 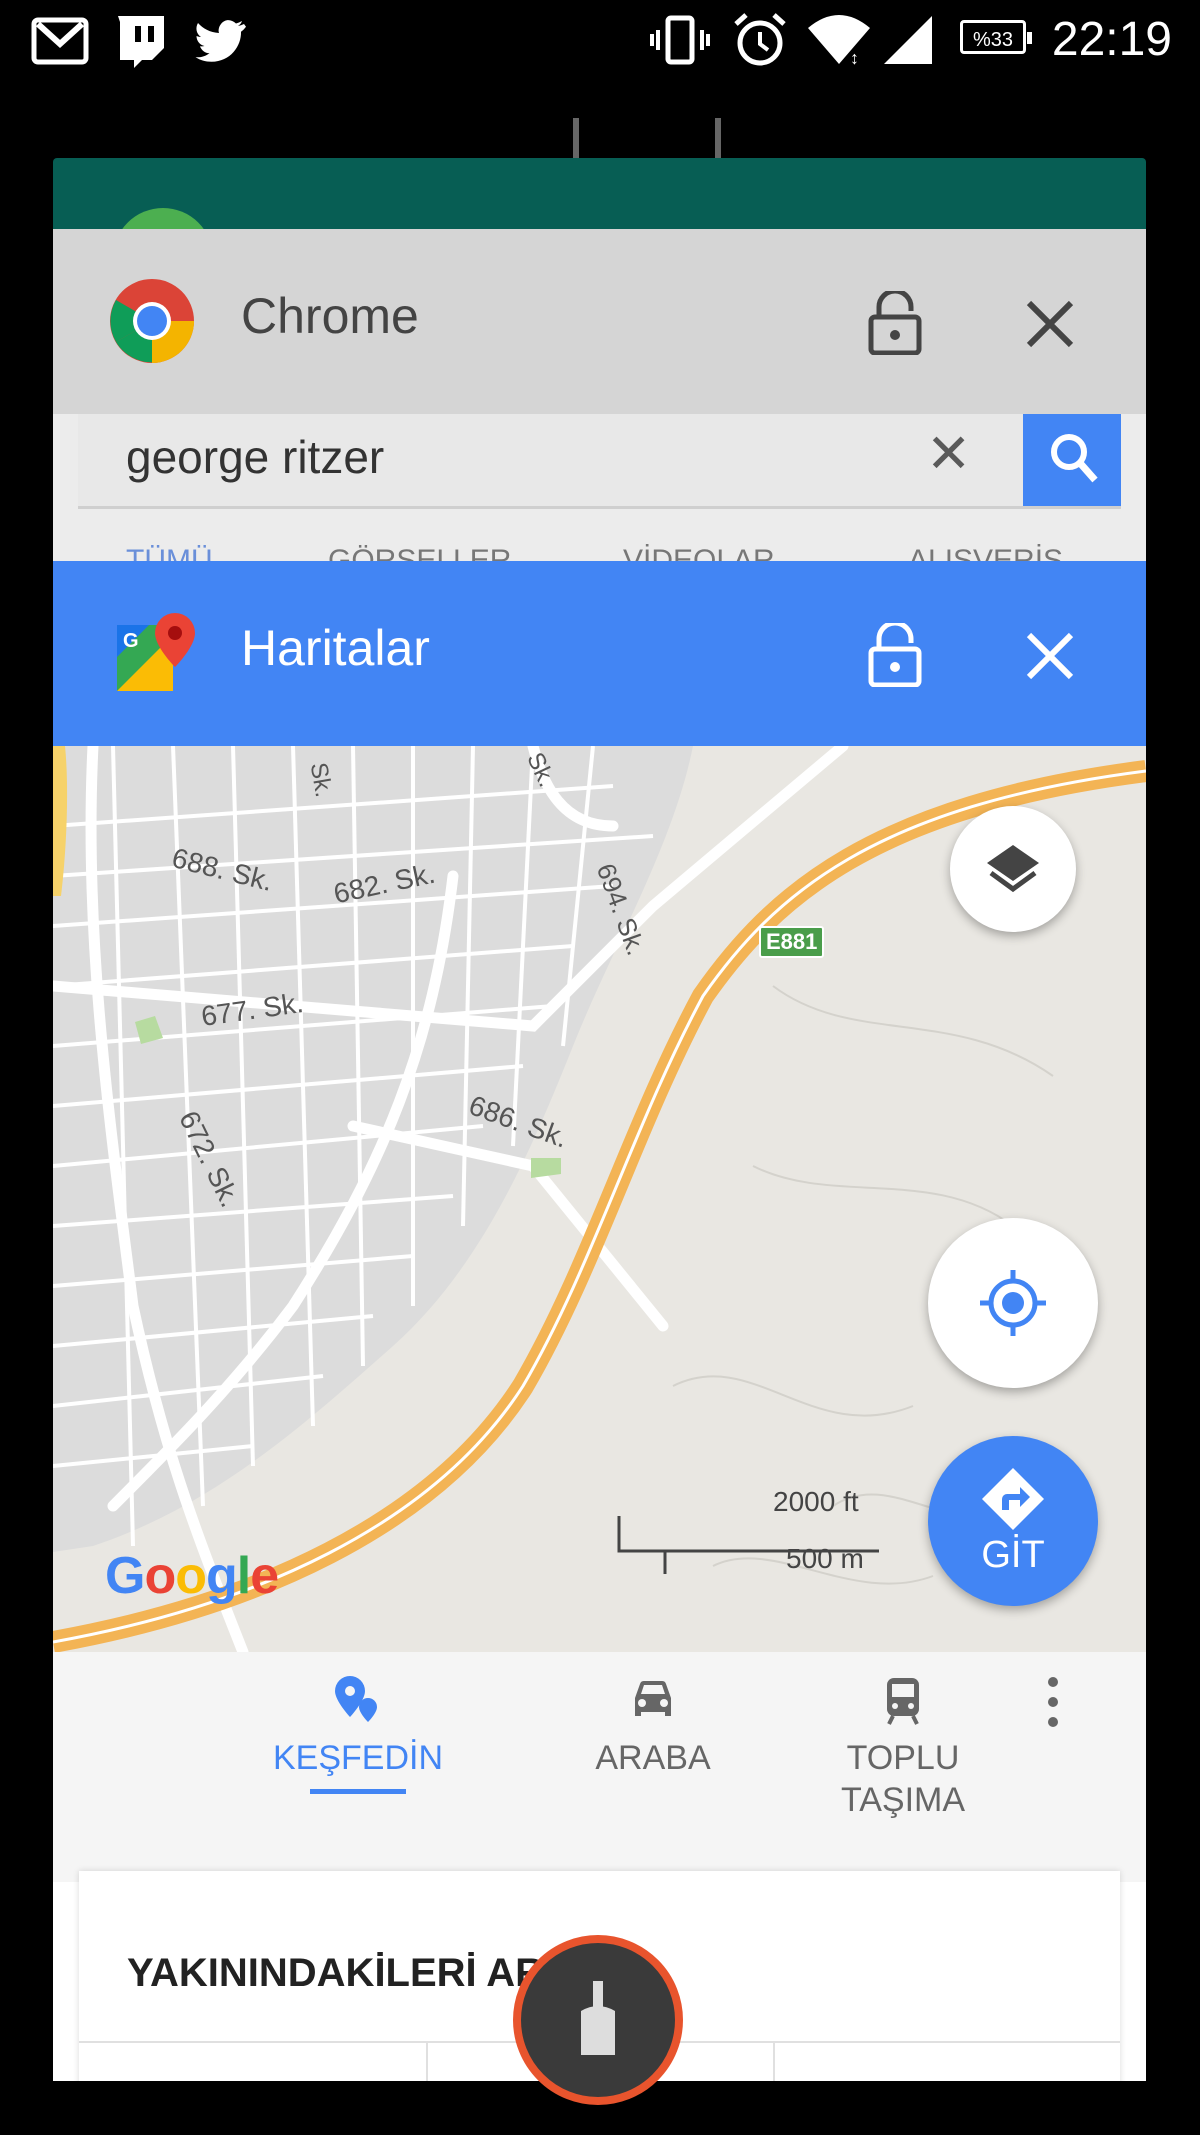 I want to click on clear-search-icon: ✕, so click(x=948, y=453).